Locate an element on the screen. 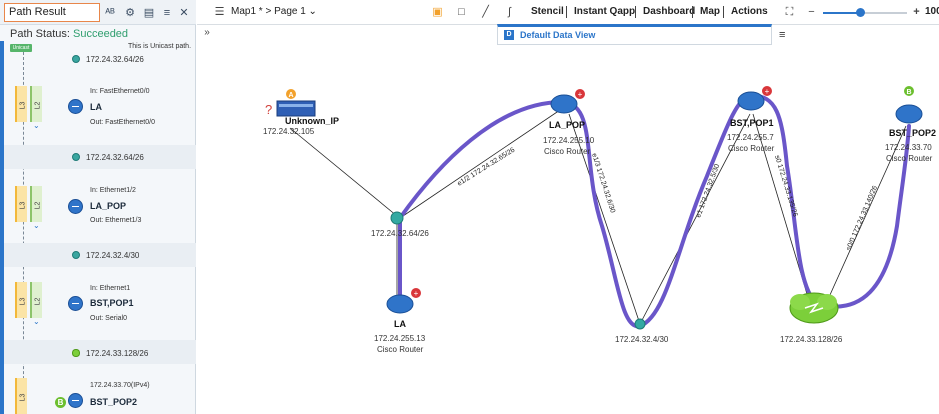 The height and width of the screenshot is (414, 939). node-name: Unknown_IP is located at coordinates (312, 121).